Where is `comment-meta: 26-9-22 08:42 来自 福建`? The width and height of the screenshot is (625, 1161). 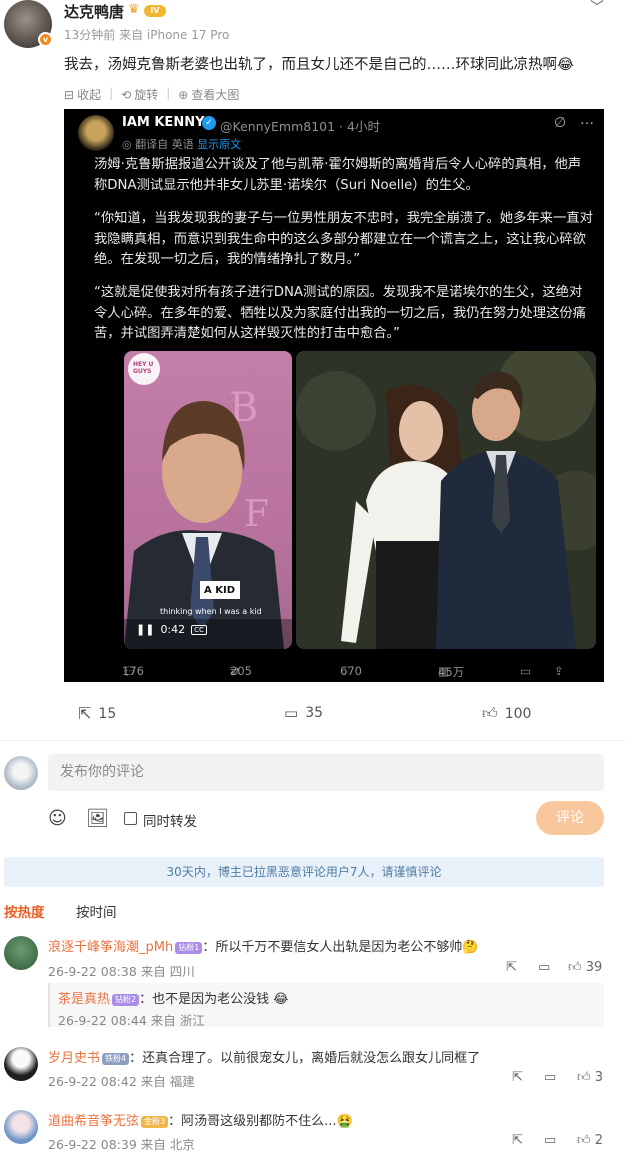 comment-meta: 26-9-22 08:42 来自 福建 is located at coordinates (121, 1081).